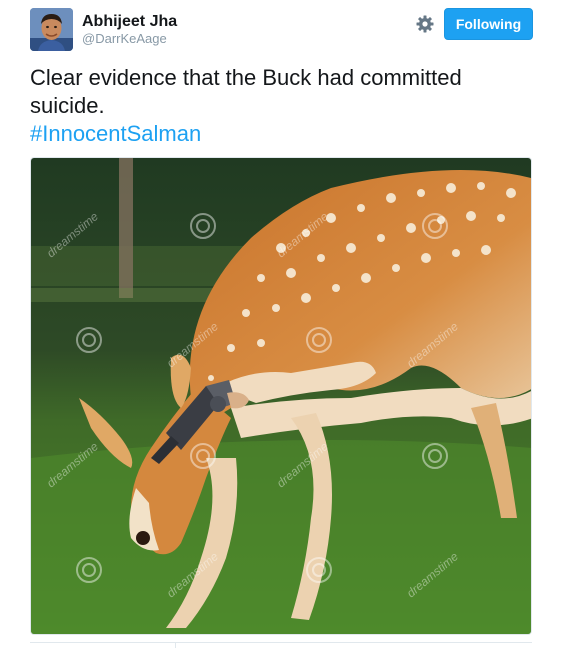  Describe the element at coordinates (129, 21) in the screenshot. I see `display-name: Abhijeet Jha` at that location.